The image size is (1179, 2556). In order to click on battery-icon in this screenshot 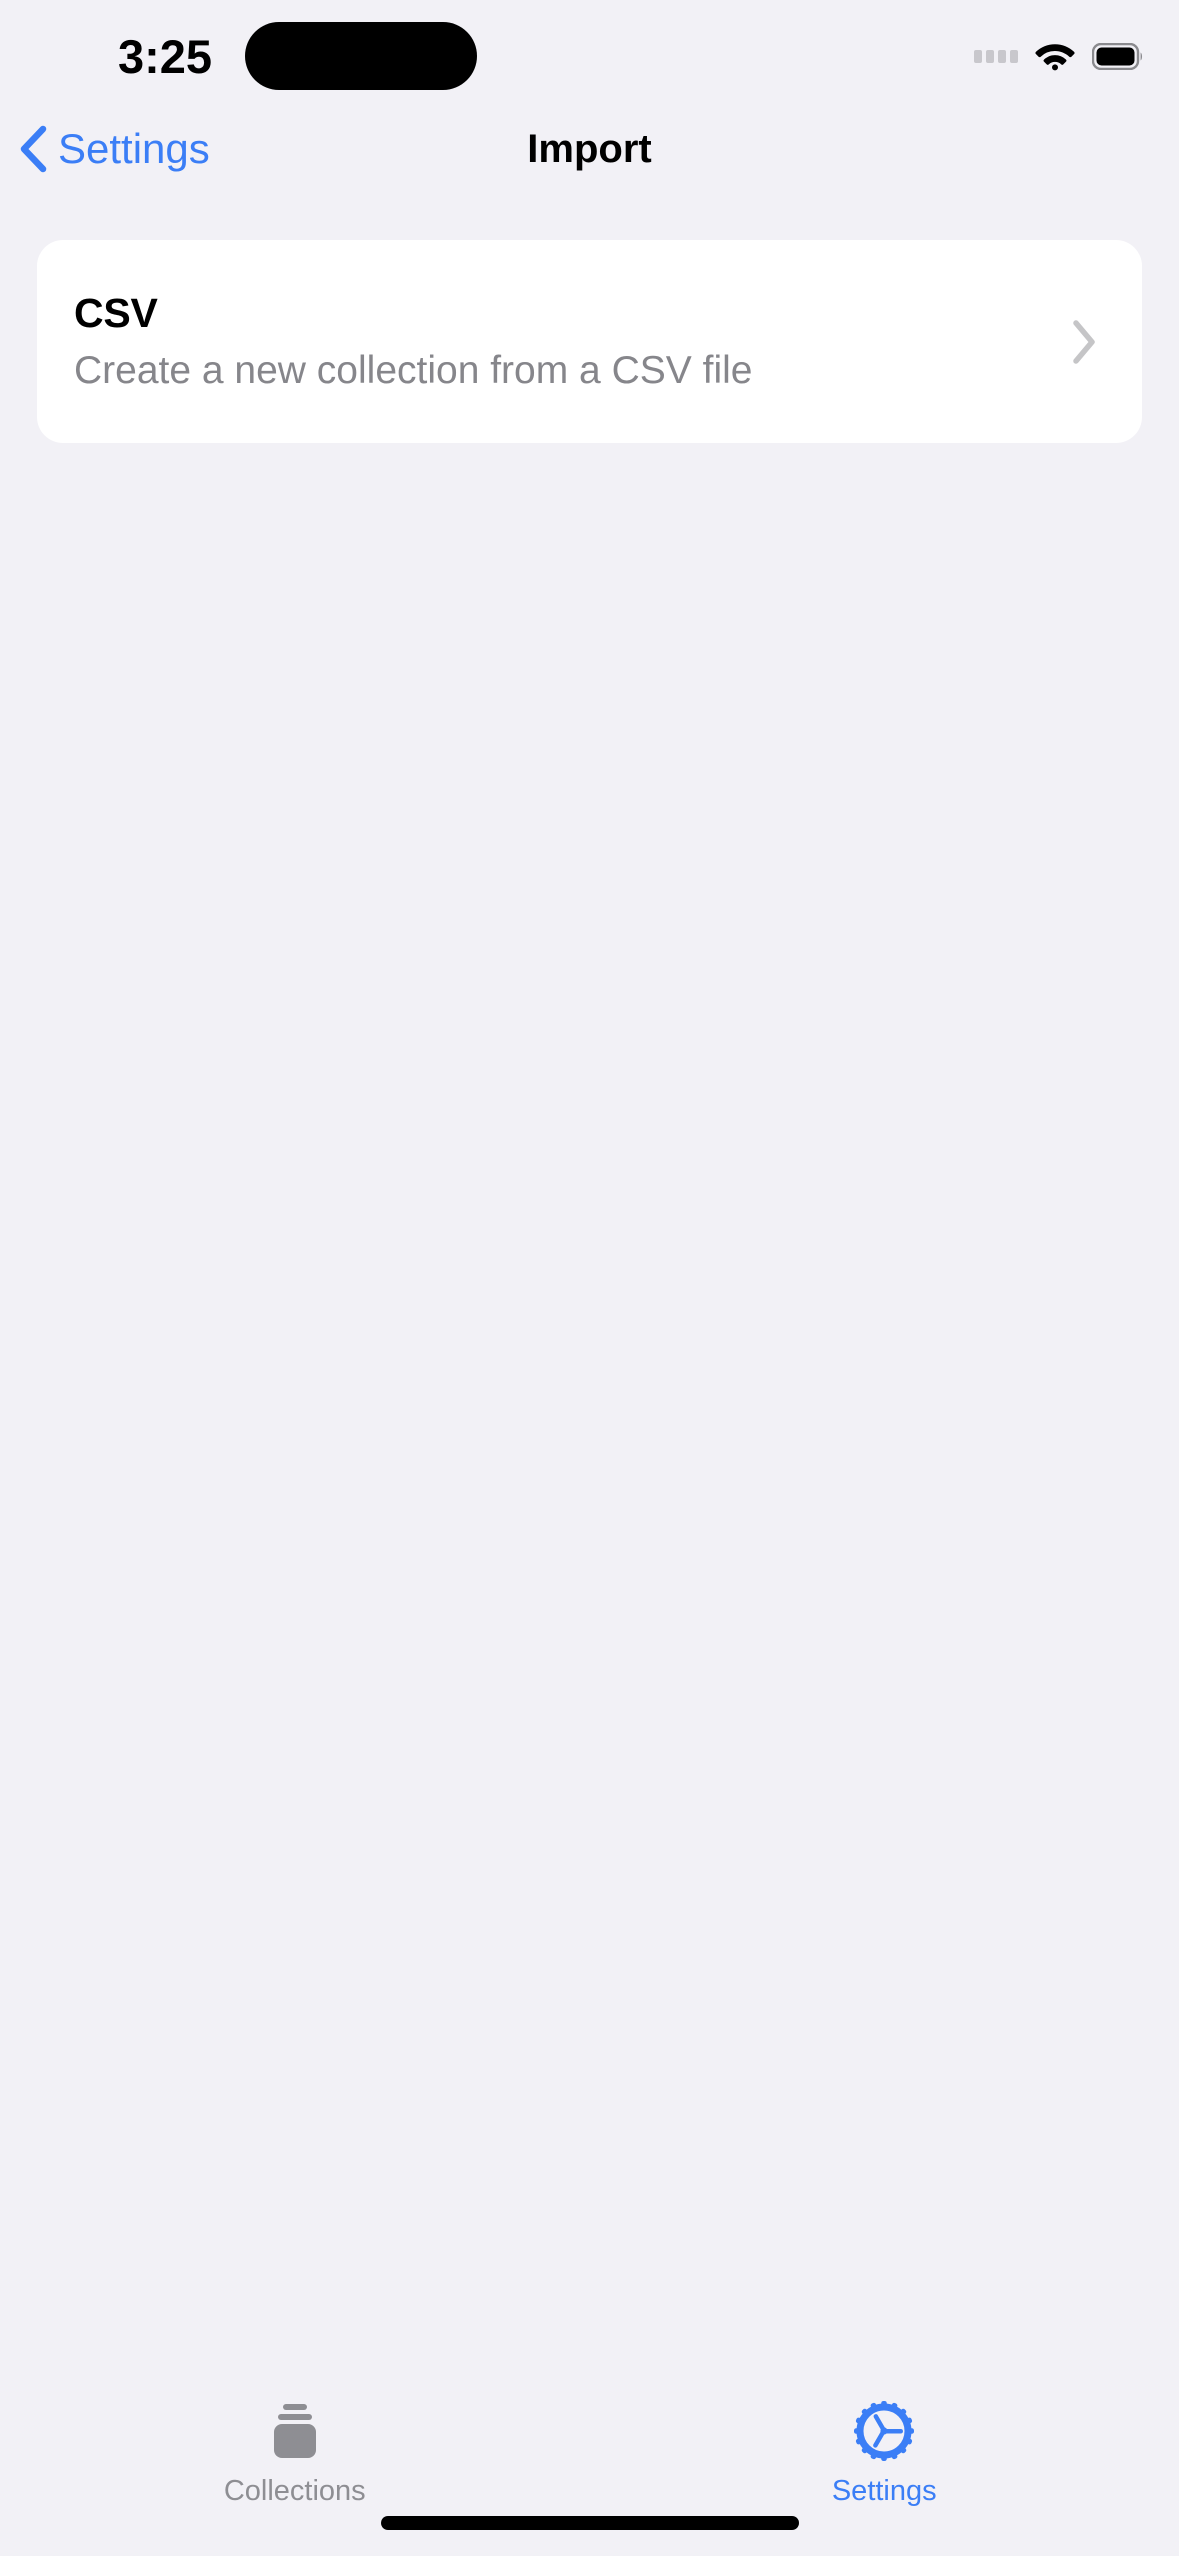, I will do `click(1118, 56)`.